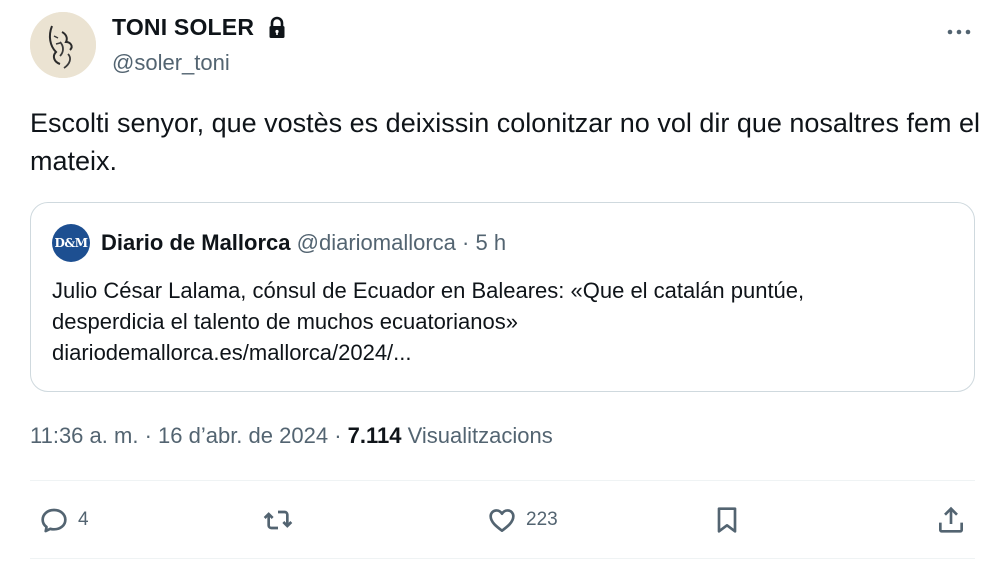 This screenshot has width=1000, height=561. Describe the element at coordinates (277, 27) in the screenshot. I see `lock-icon` at that location.